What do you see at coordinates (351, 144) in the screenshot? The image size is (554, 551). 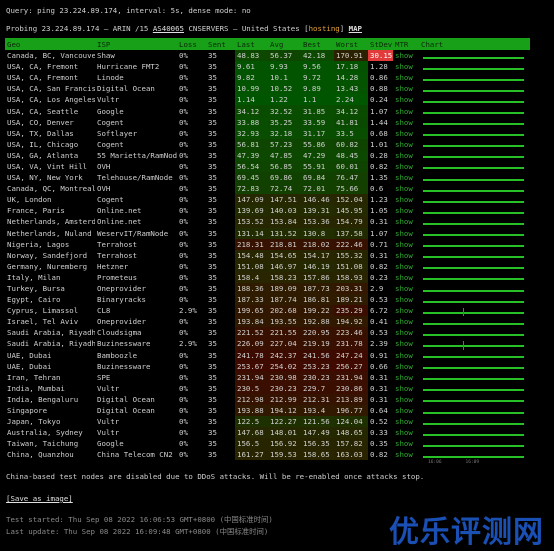 I see `worst-cell: 60.82` at bounding box center [351, 144].